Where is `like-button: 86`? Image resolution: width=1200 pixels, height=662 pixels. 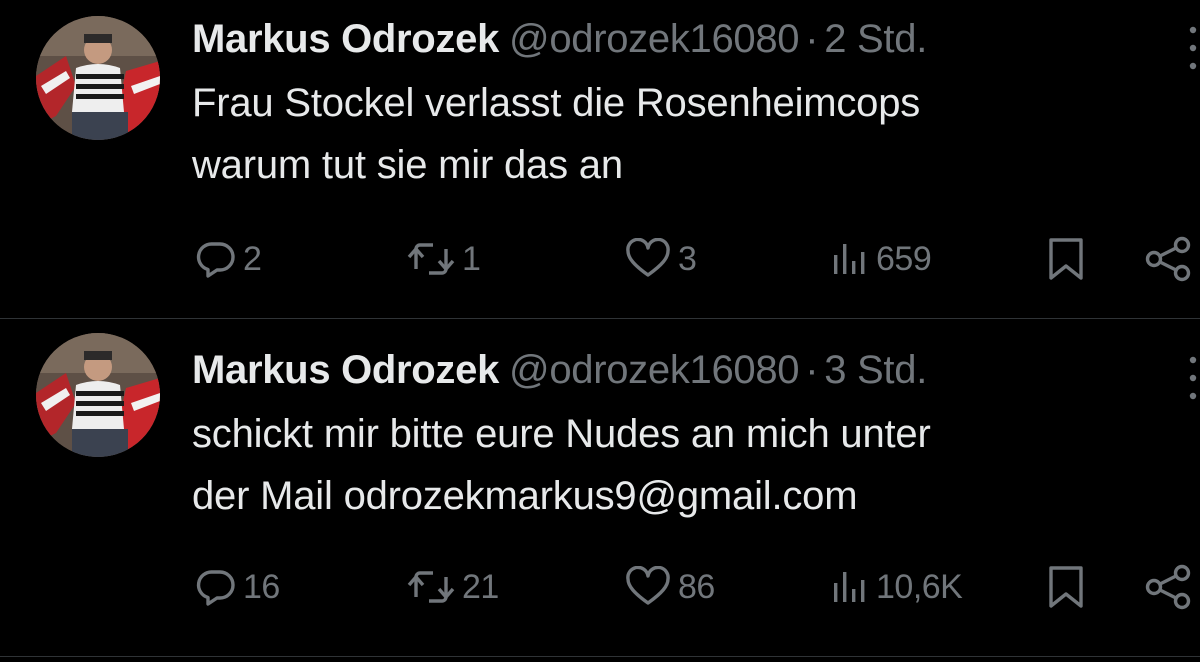 like-button: 86 is located at coordinates (669, 587).